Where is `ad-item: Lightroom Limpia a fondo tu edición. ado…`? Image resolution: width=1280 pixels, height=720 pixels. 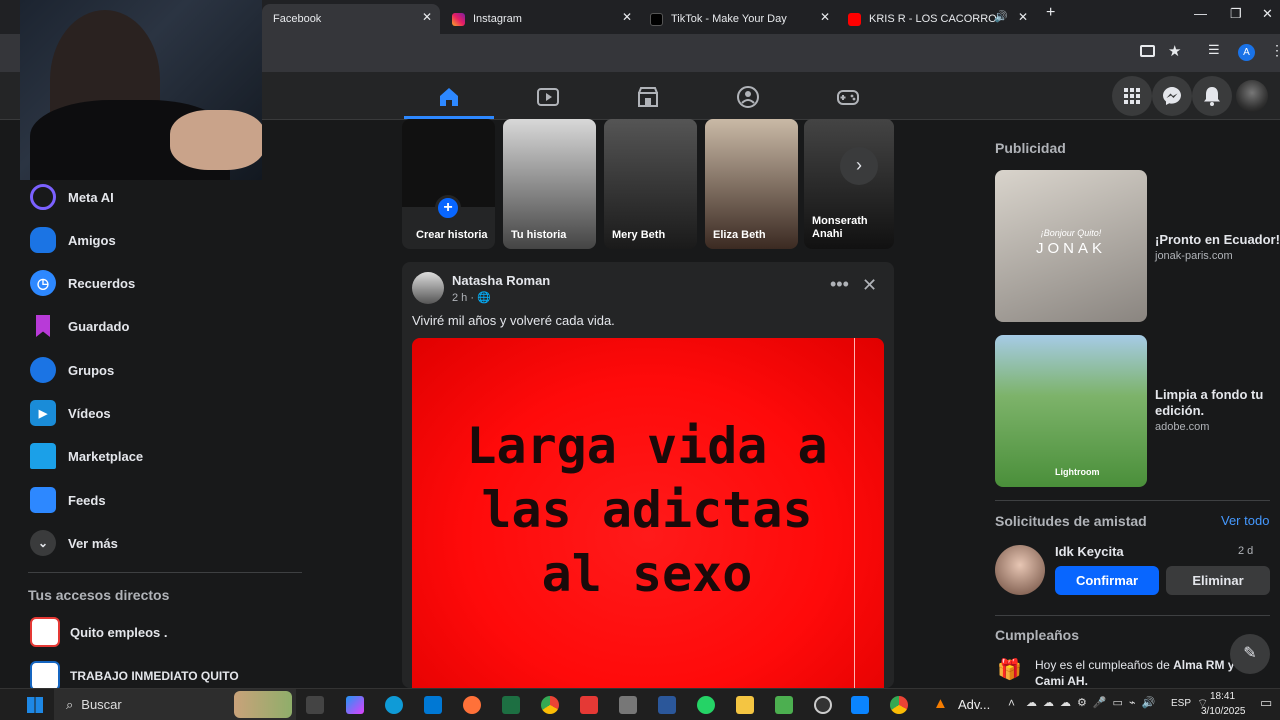 ad-item: Lightroom Limpia a fondo tu edición. ado… is located at coordinates (1137, 411).